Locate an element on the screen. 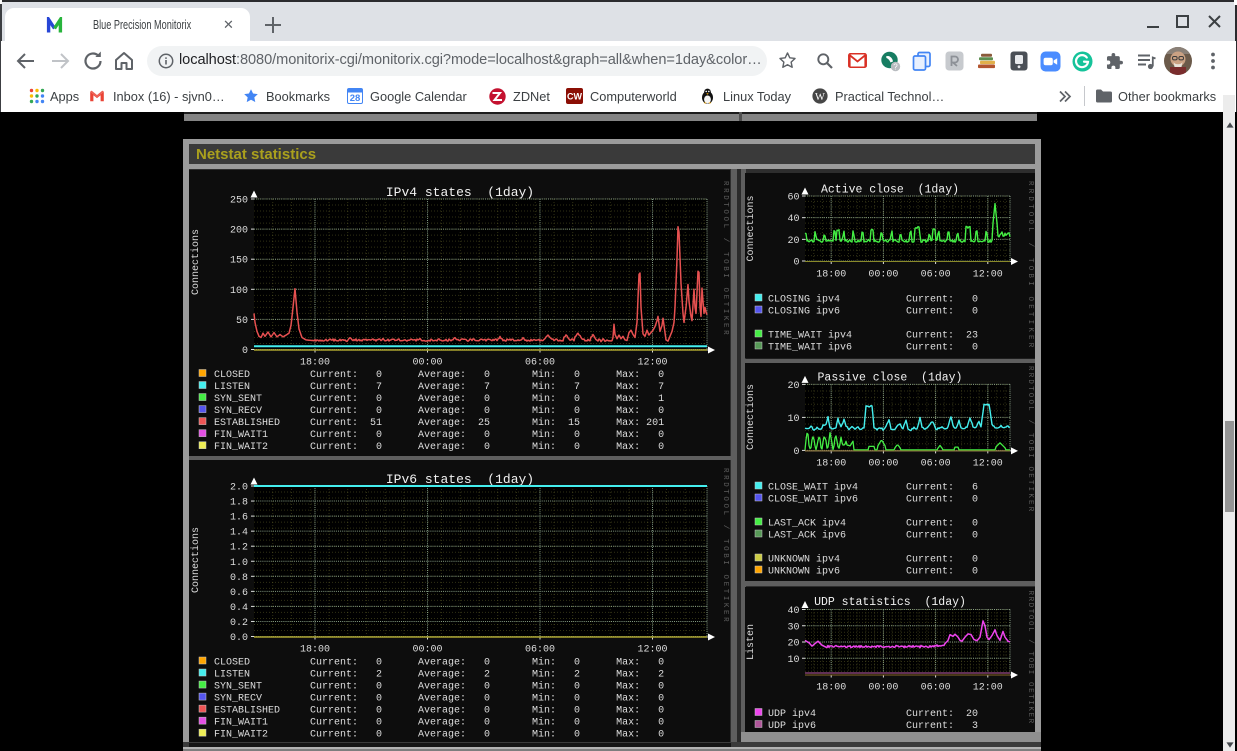 This screenshot has width=1237, height=751. svg-text: 0.4 is located at coordinates (239, 608).